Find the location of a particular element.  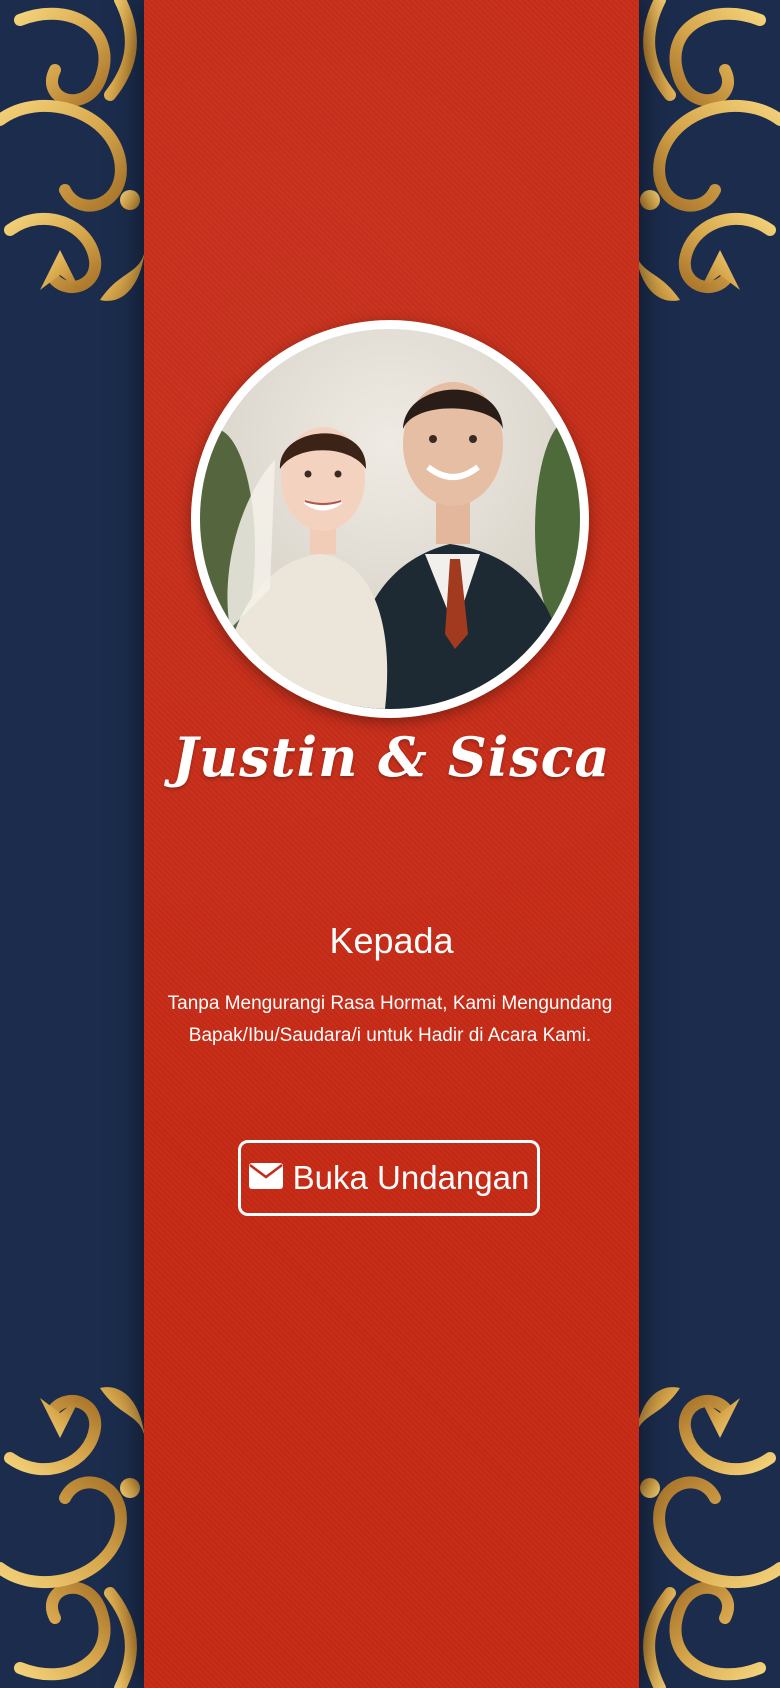

gold-ornament-bottom-left is located at coordinates (72, 1537).